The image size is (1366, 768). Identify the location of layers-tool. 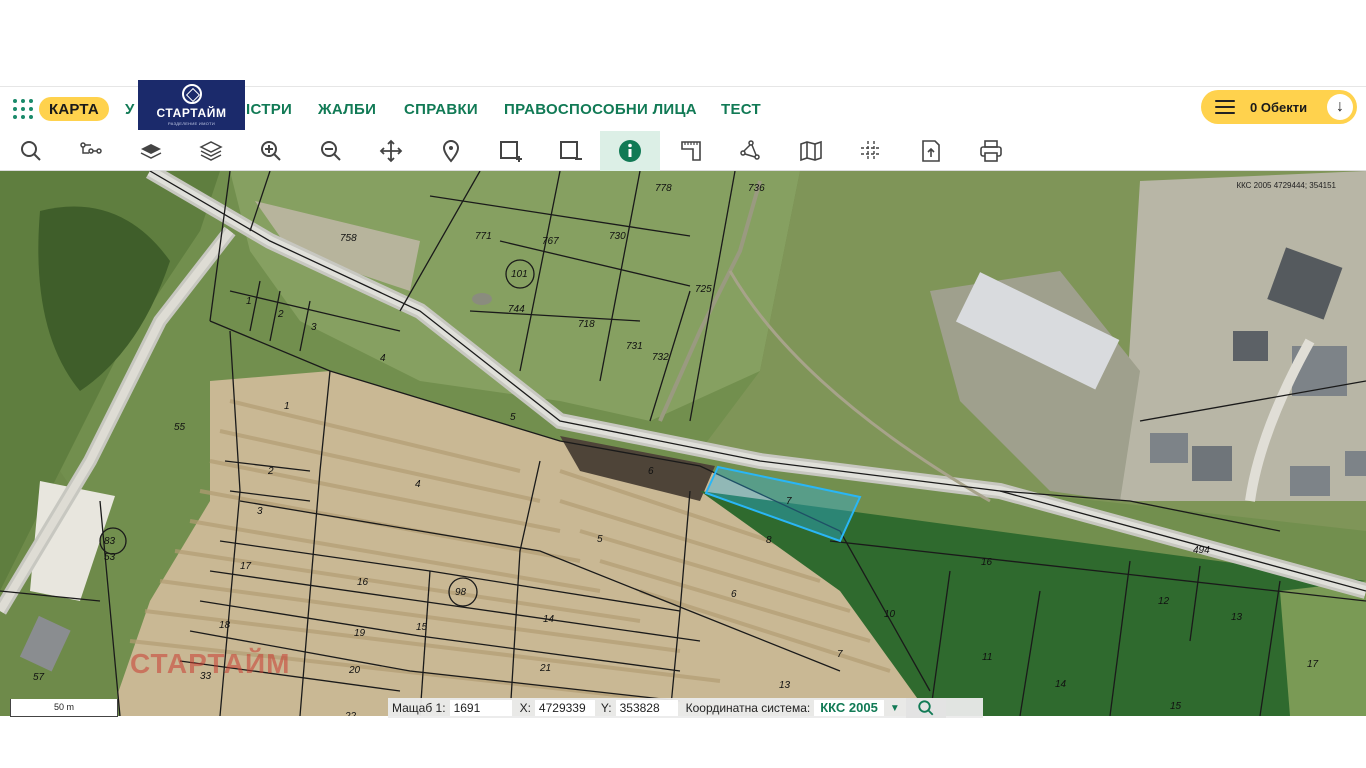
(211, 151).